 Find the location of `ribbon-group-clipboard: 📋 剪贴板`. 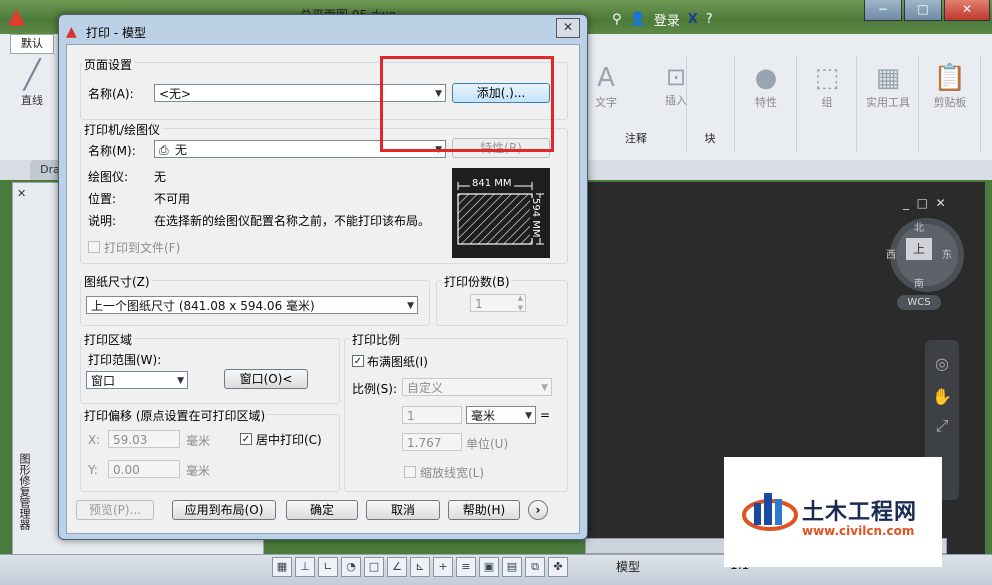

ribbon-group-clipboard: 📋 剪贴板 is located at coordinates (950, 104).